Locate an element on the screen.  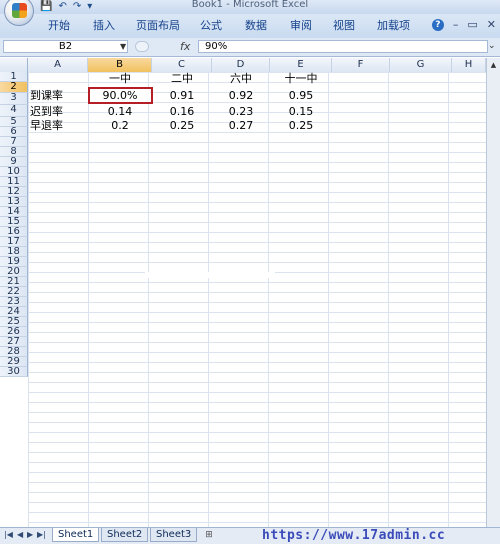
redo-icon: ↷ is located at coordinates (77, 7).